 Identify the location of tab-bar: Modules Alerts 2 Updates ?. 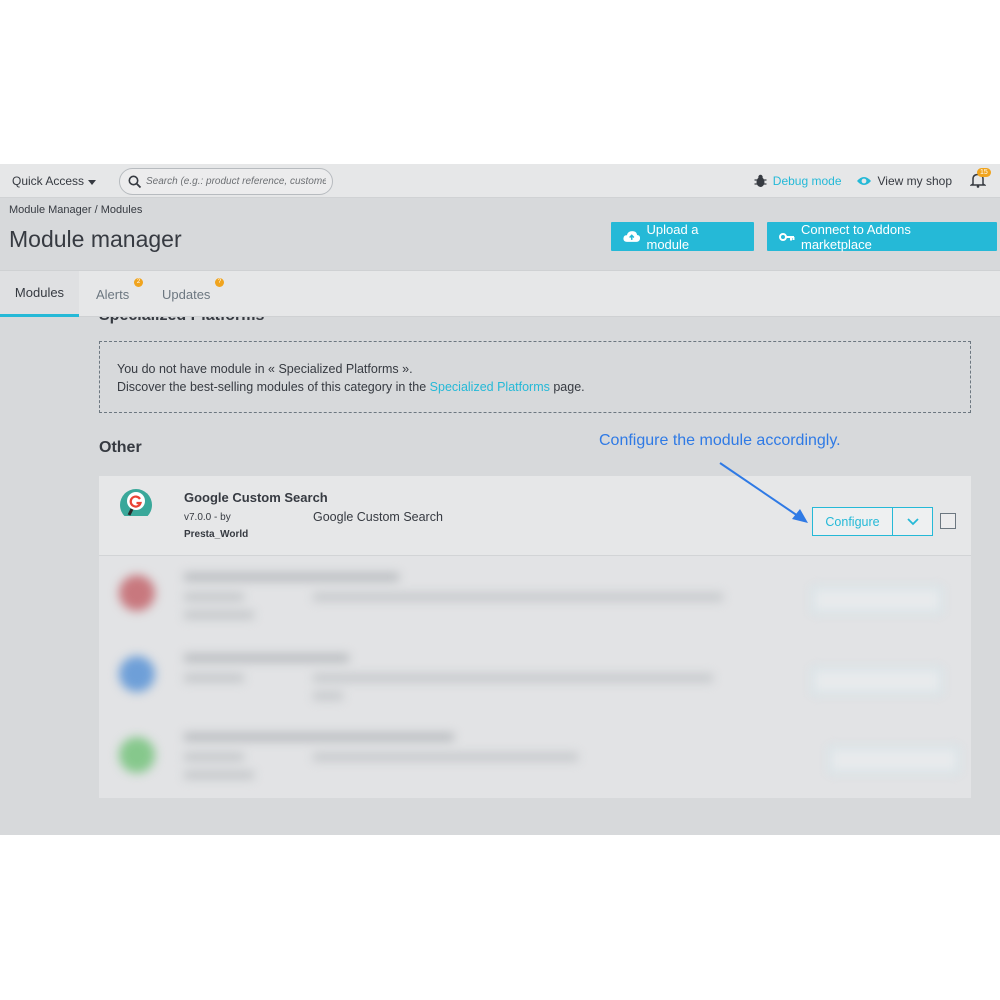
(500, 293).